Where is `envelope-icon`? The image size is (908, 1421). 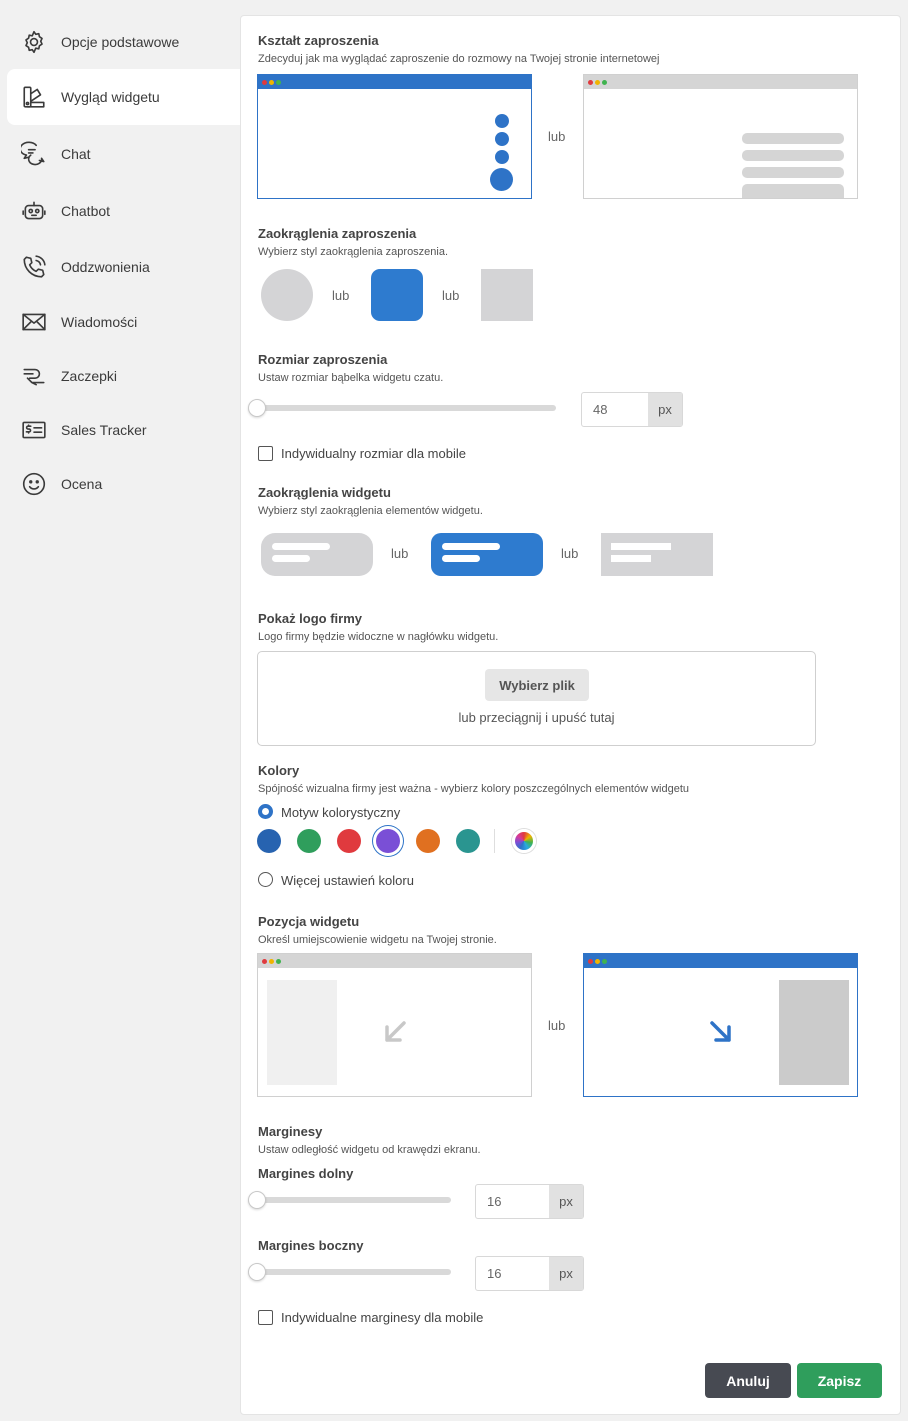 envelope-icon is located at coordinates (34, 322).